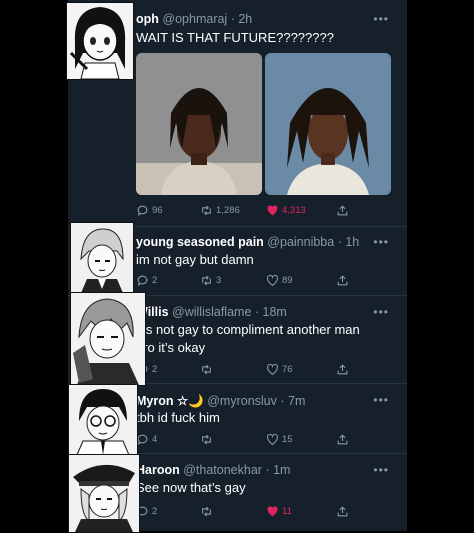 This screenshot has width=474, height=533. Describe the element at coordinates (251, 512) in the screenshot. I see `tweet-actions: 2 11` at that location.